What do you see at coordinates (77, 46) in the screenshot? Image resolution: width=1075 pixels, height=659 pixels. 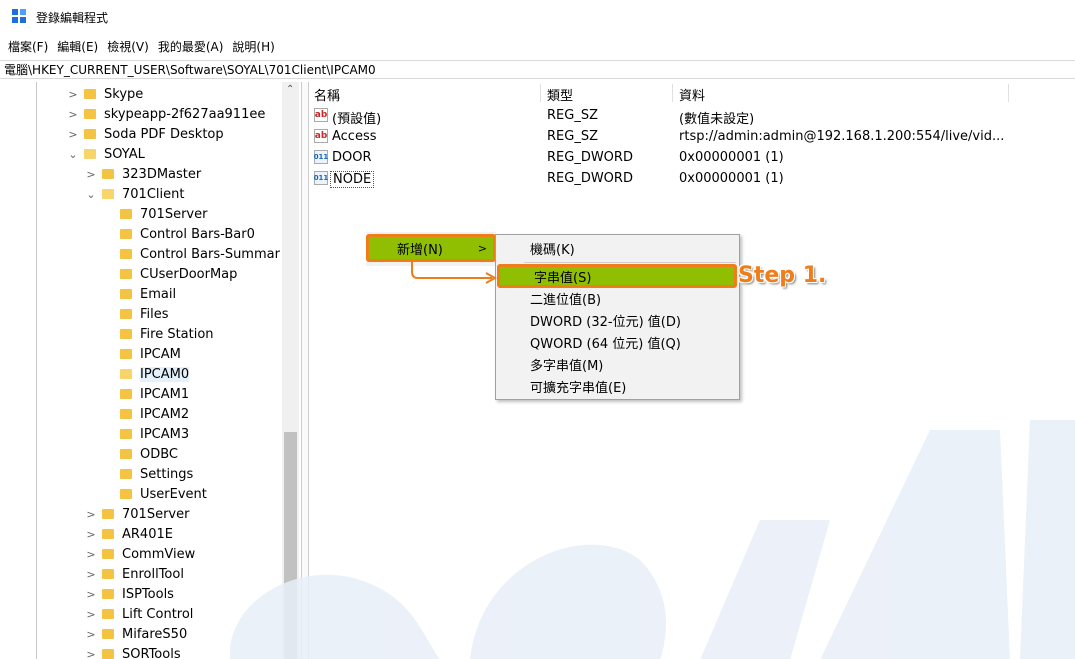 I see `menu-edit: 編輯(E)` at bounding box center [77, 46].